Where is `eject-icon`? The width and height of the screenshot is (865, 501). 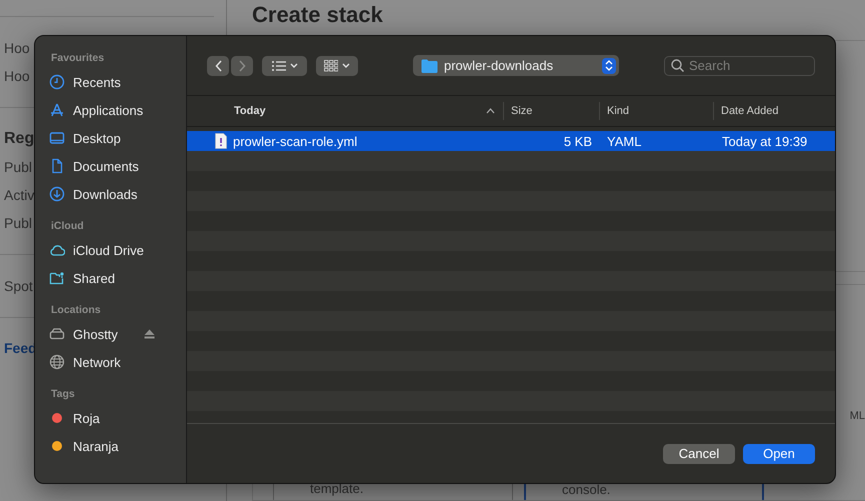 eject-icon is located at coordinates (149, 334).